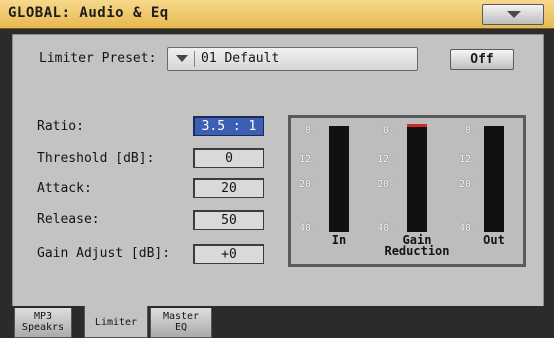 The width and height of the screenshot is (554, 338). What do you see at coordinates (60, 126) in the screenshot?
I see `ratio-label: Ratio:` at bounding box center [60, 126].